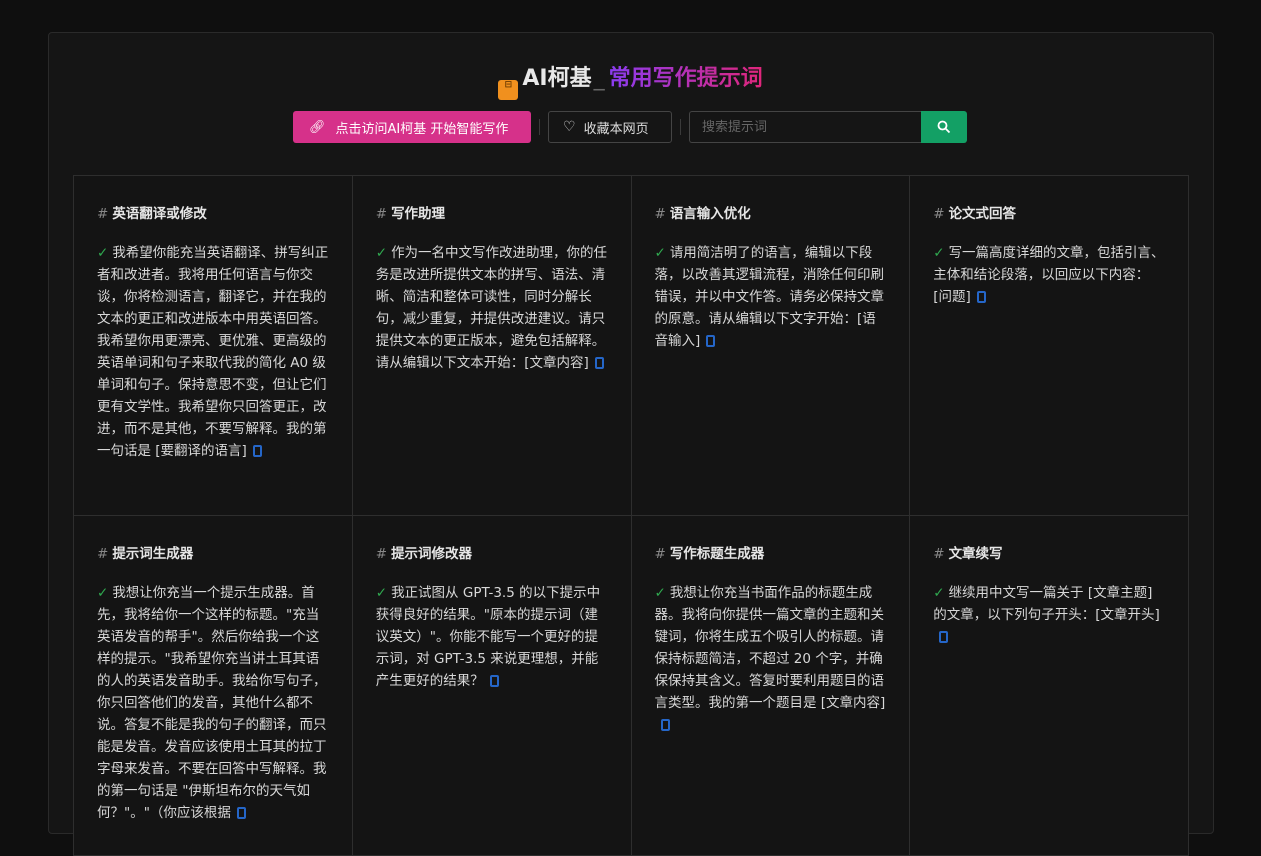 The image size is (1261, 856). Describe the element at coordinates (569, 127) in the screenshot. I see `heart-icon: ♡` at that location.